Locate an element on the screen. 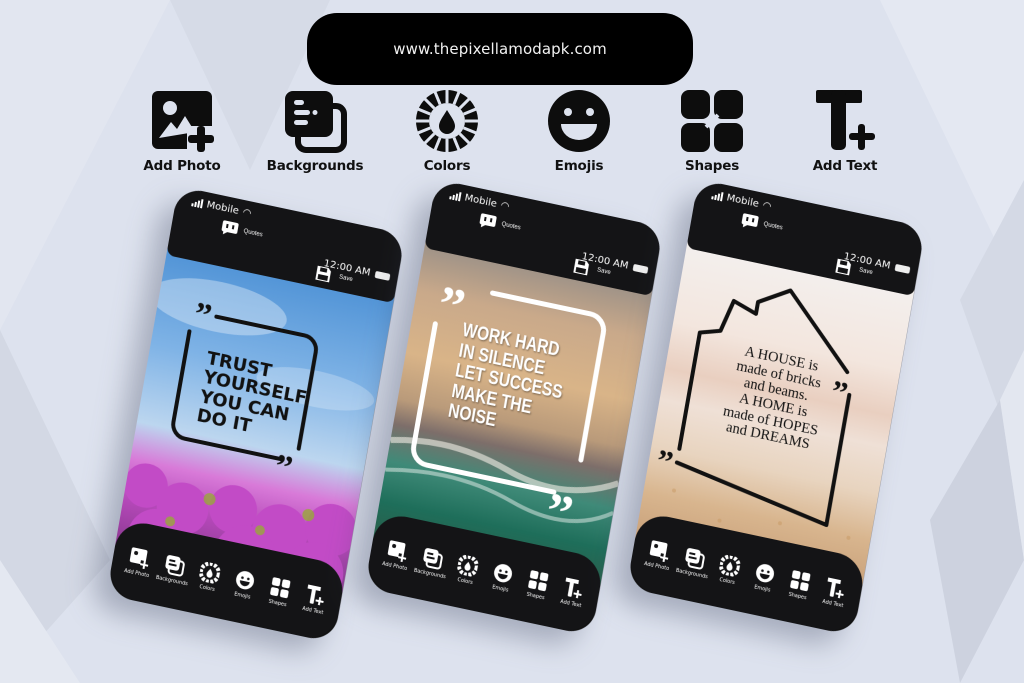 The width and height of the screenshot is (1024, 683). feature-colors: Colors is located at coordinates (447, 131).